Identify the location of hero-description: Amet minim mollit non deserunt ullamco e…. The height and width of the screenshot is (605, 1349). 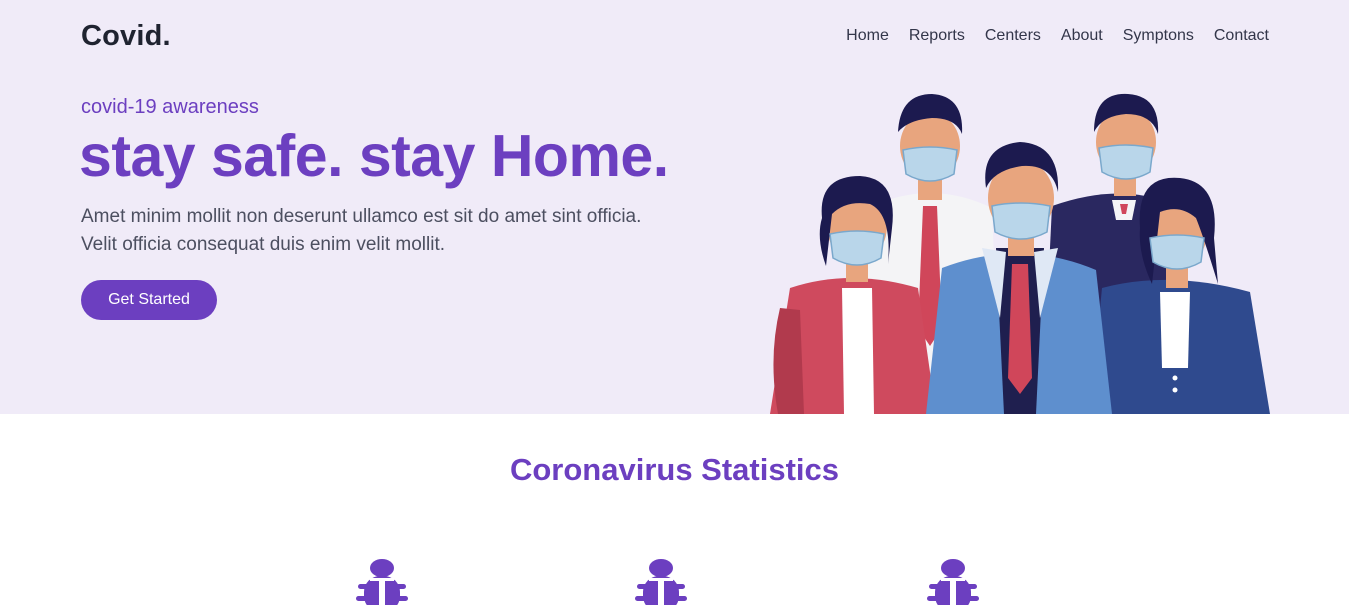
(421, 231).